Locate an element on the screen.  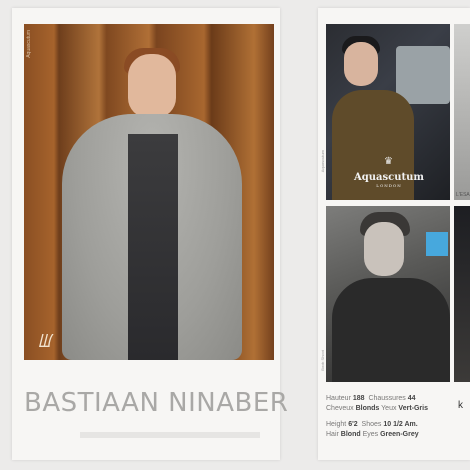
hair-value-fr: Blonds is located at coordinates (367, 408).